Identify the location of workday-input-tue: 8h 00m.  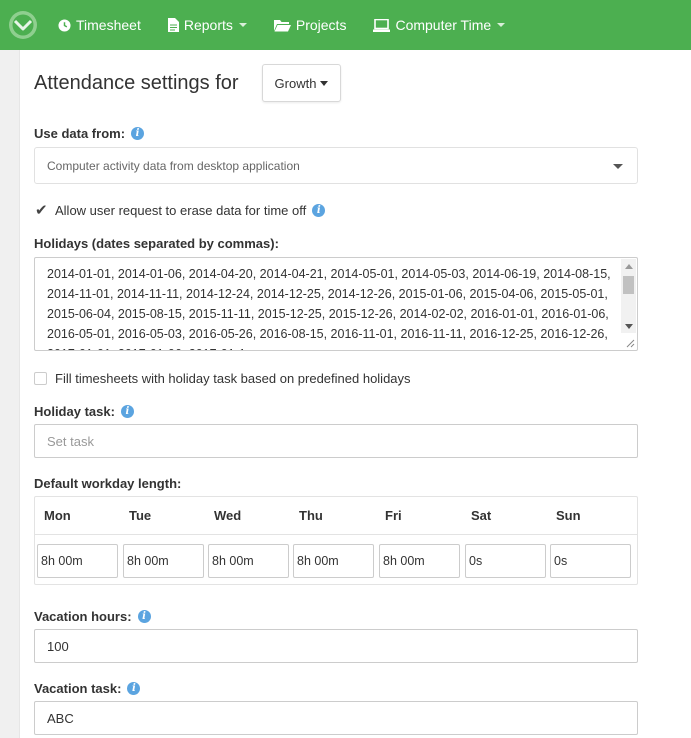
(163, 561).